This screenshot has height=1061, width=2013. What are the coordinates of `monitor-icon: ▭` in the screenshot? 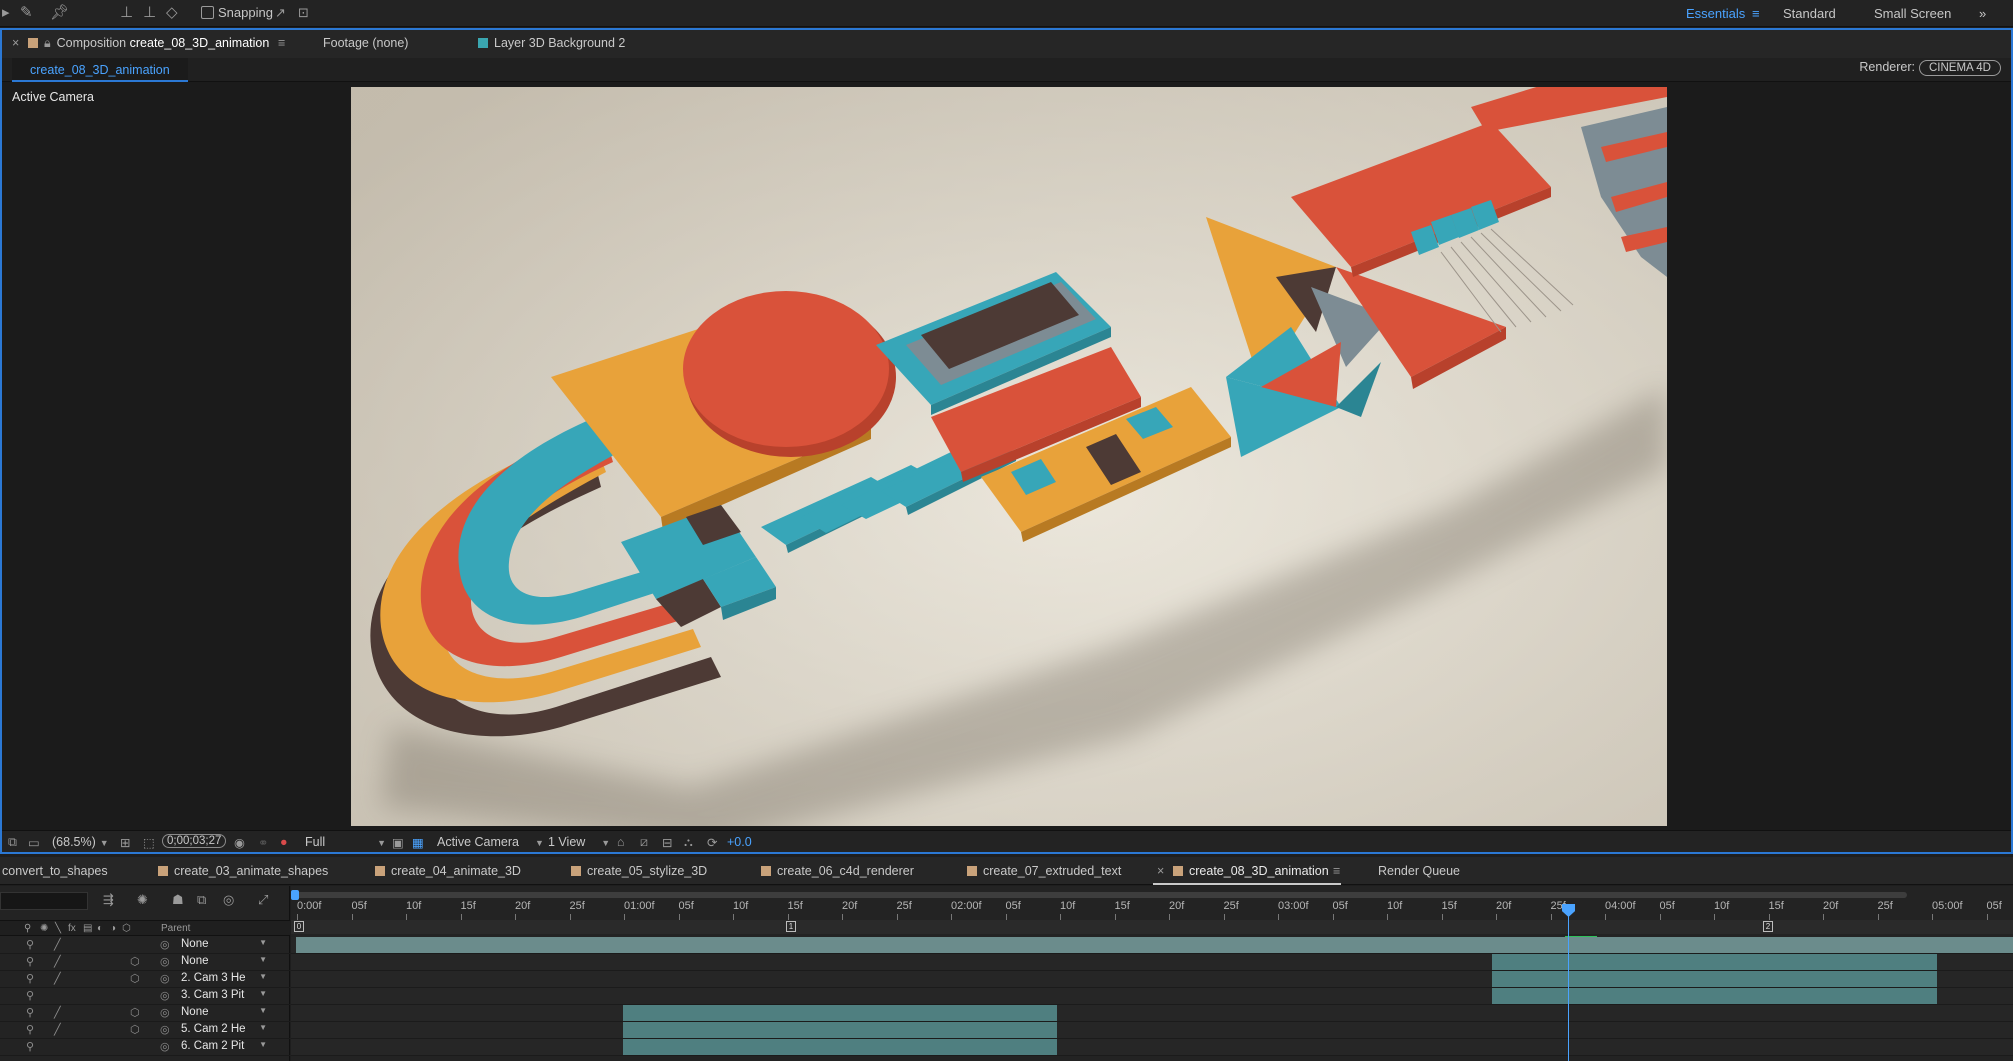 It's located at (34, 842).